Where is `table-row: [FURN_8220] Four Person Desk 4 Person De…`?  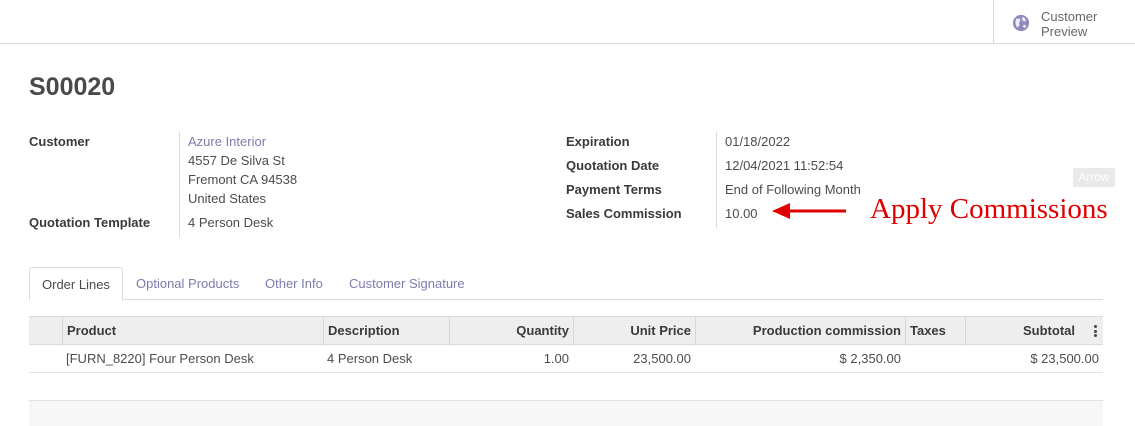 table-row: [FURN_8220] Four Person Desk 4 Person De… is located at coordinates (566, 359).